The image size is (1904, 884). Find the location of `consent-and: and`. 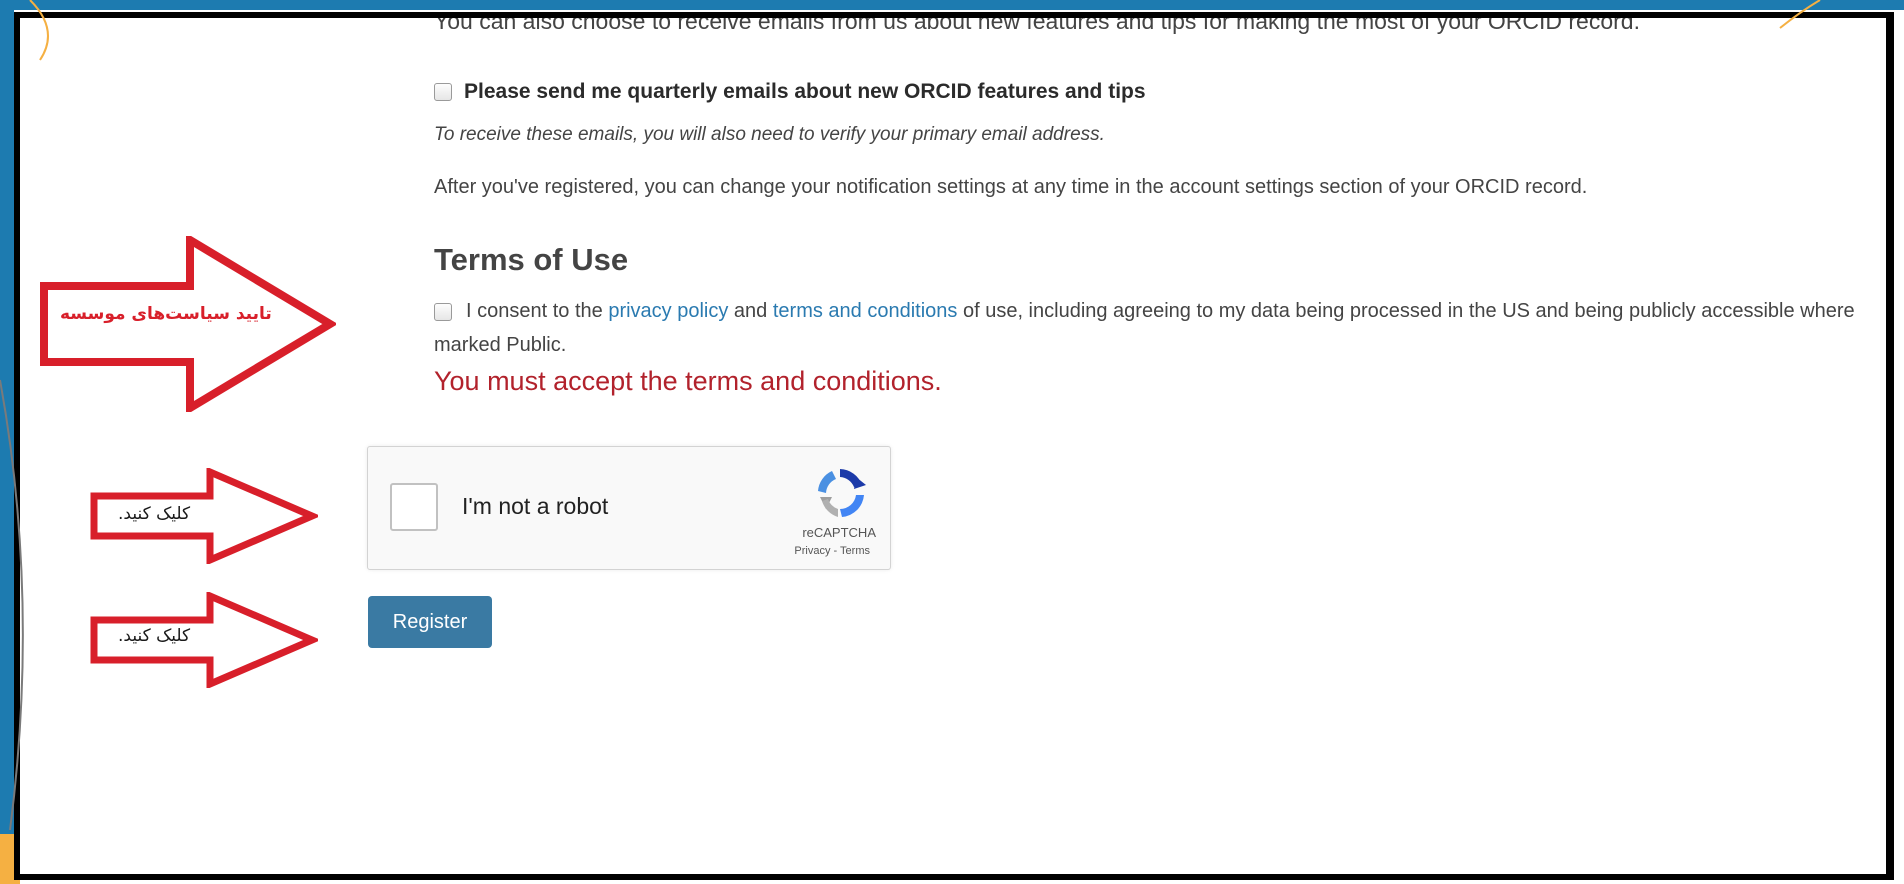

consent-and: and is located at coordinates (750, 311).